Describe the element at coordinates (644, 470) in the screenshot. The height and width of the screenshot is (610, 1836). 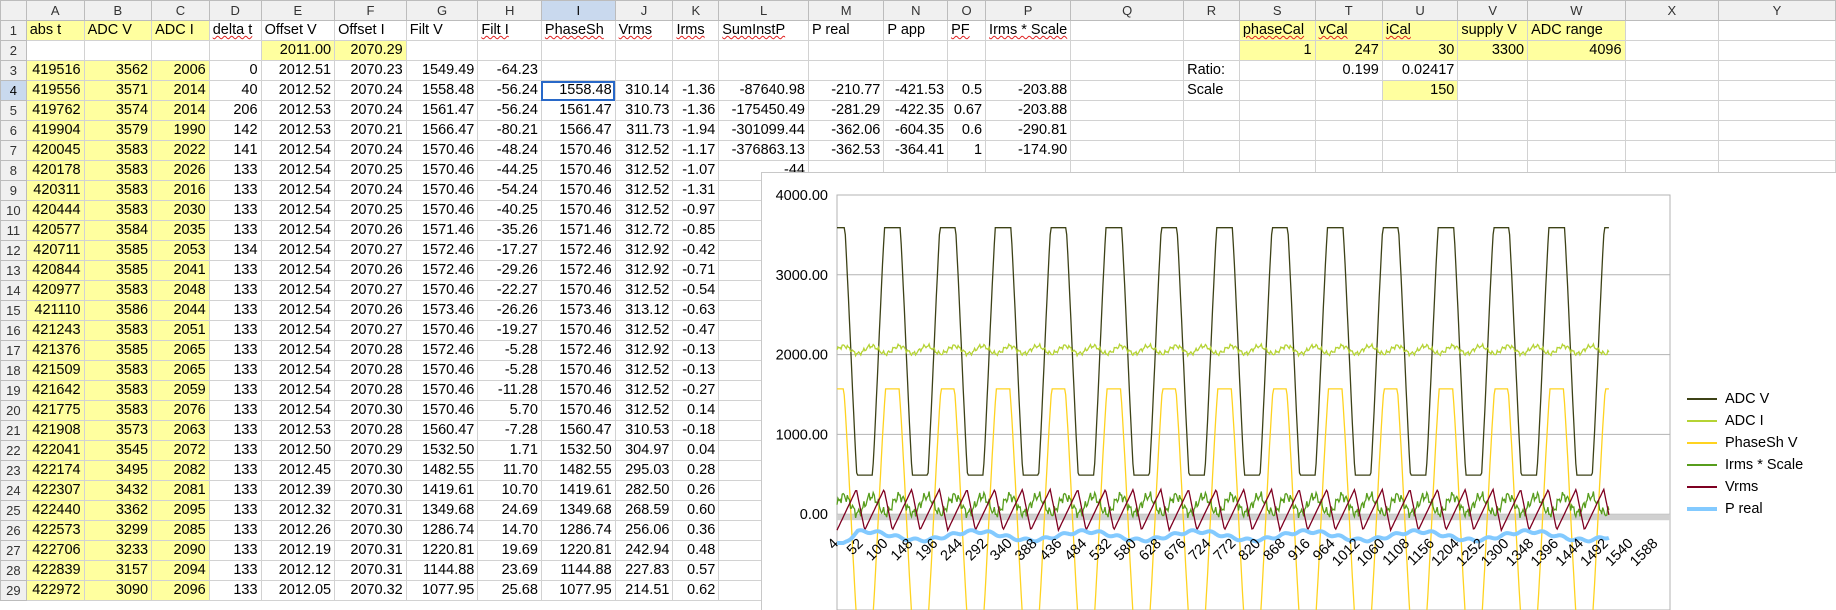
I see `cell-j23: 295.03` at that location.